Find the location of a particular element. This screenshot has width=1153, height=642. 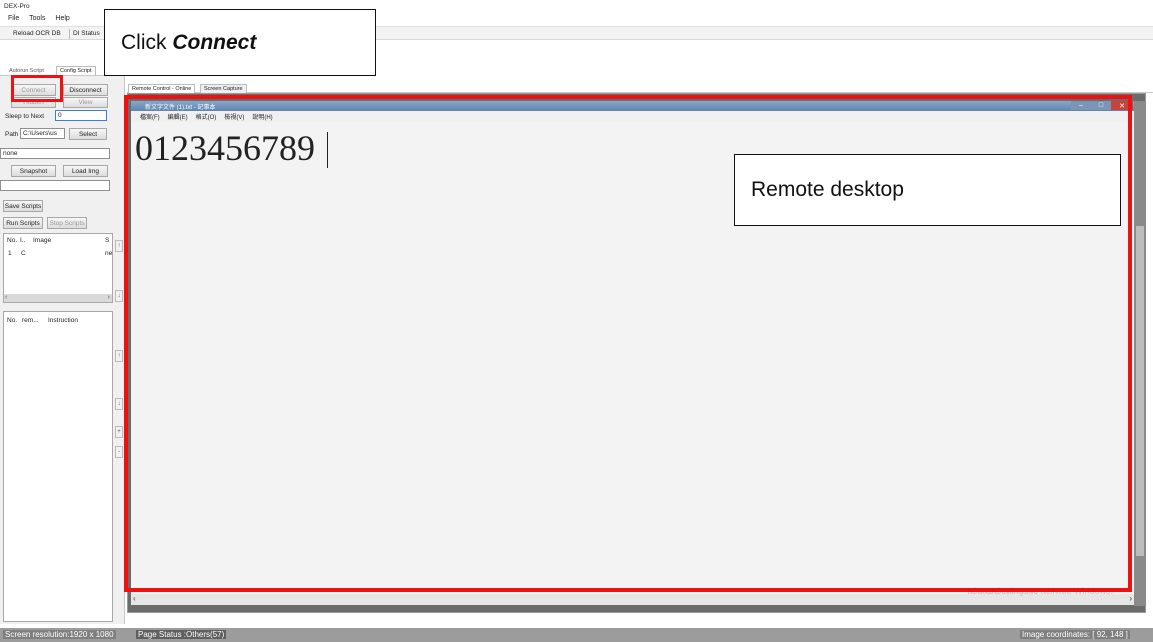

blank-field is located at coordinates (55, 185).